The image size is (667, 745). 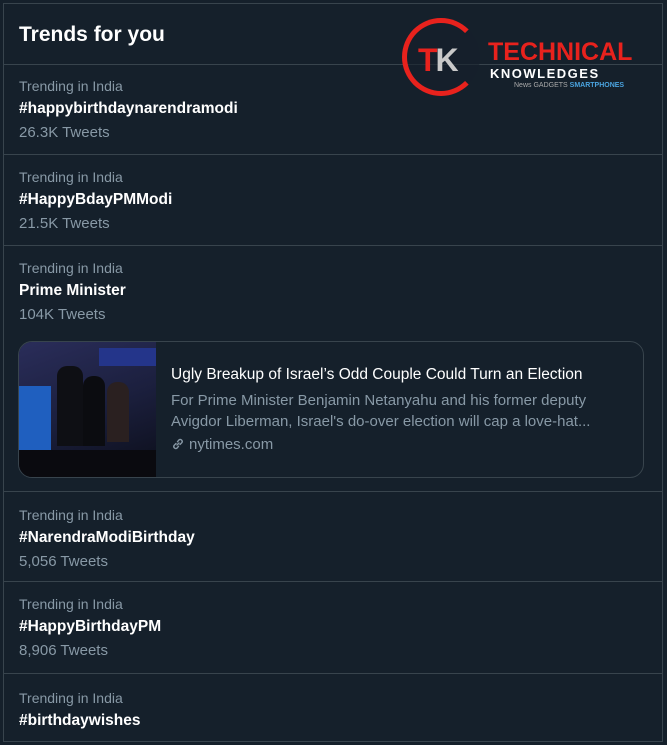 I want to click on logo-line-knowledges: KNOWLEDGES, so click(x=545, y=73).